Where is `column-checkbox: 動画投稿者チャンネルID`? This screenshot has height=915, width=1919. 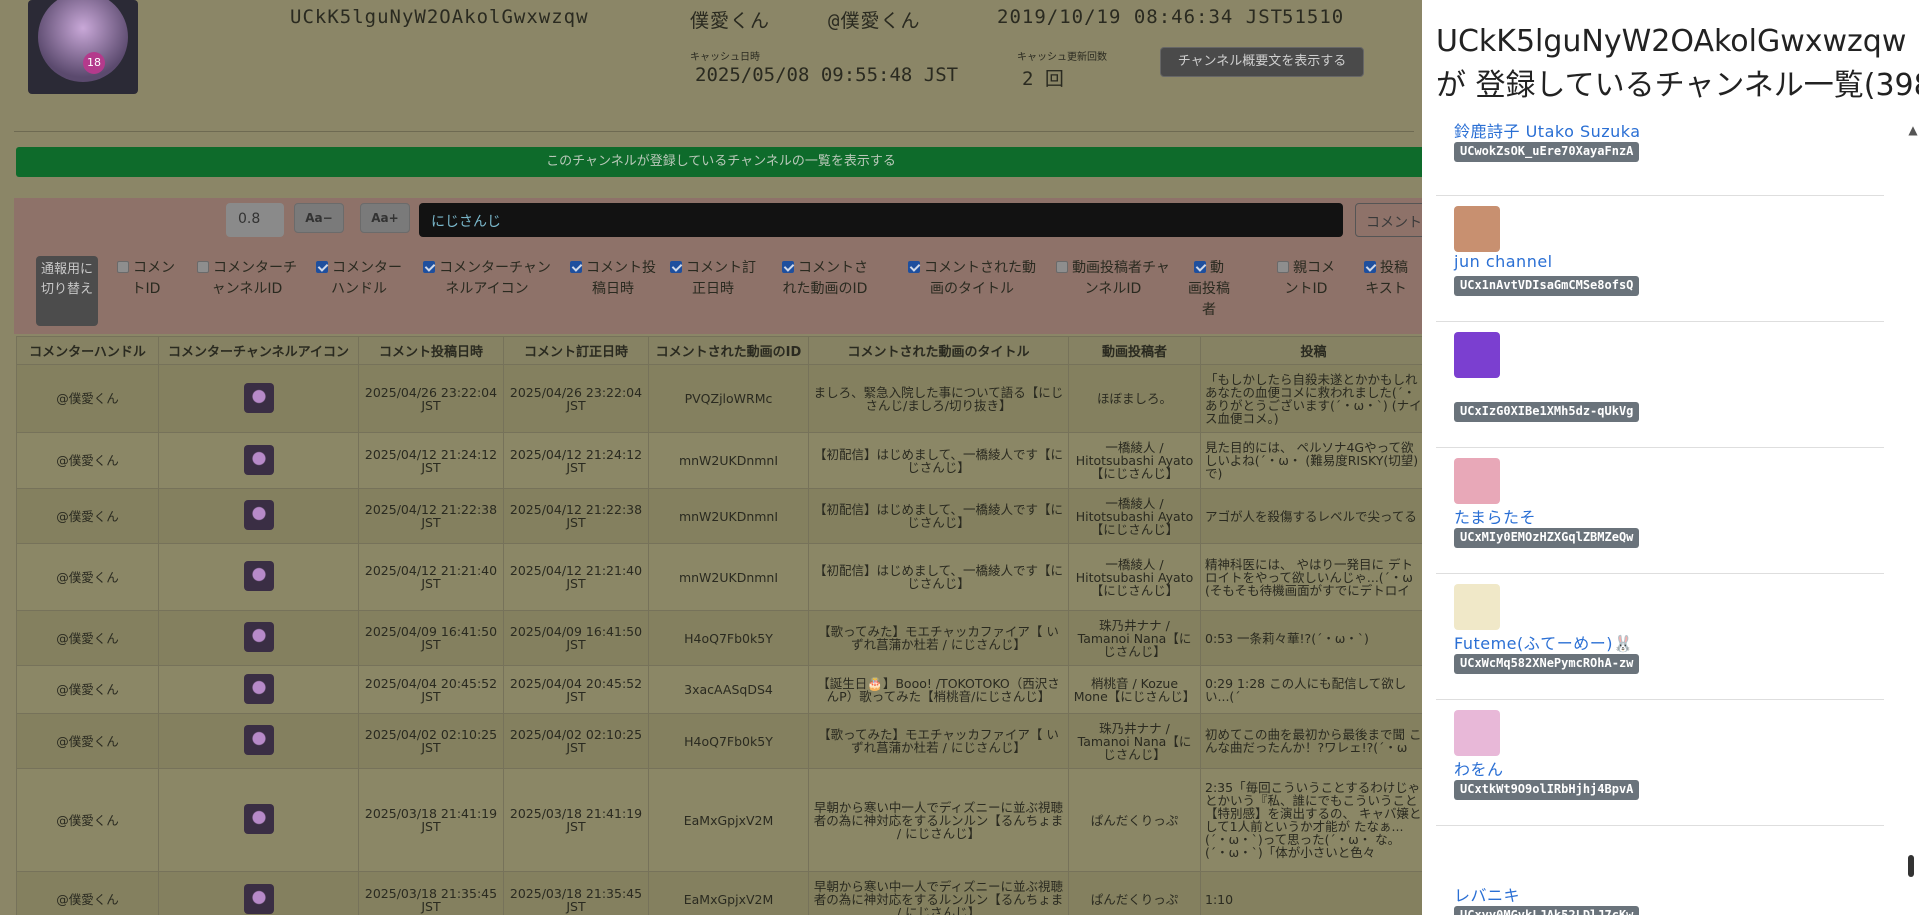
column-checkbox: 動画投稿者チャンネルID is located at coordinates (1113, 279).